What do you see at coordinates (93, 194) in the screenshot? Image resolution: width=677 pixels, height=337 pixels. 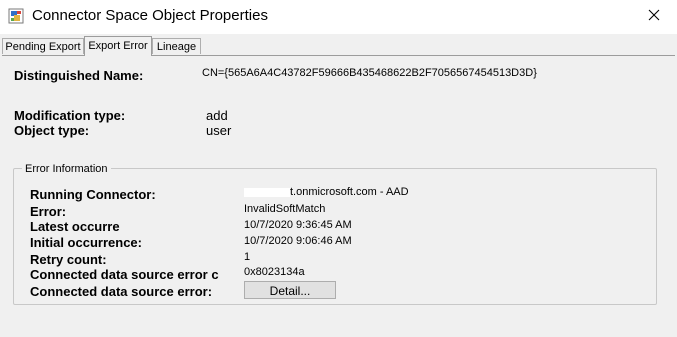 I see `running-connector-label: Running Connector:` at bounding box center [93, 194].